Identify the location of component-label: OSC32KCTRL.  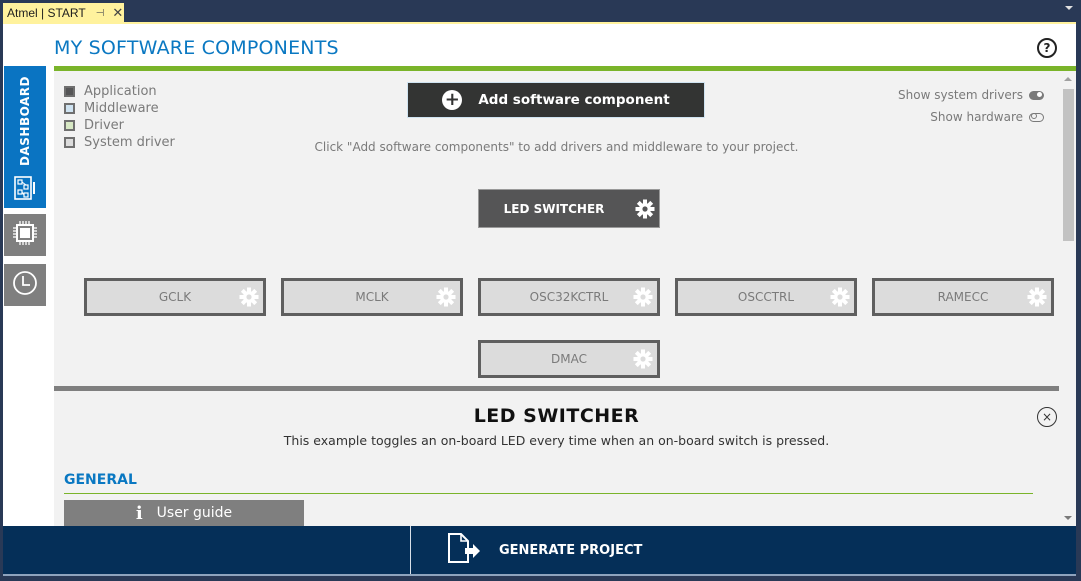
(569, 297).